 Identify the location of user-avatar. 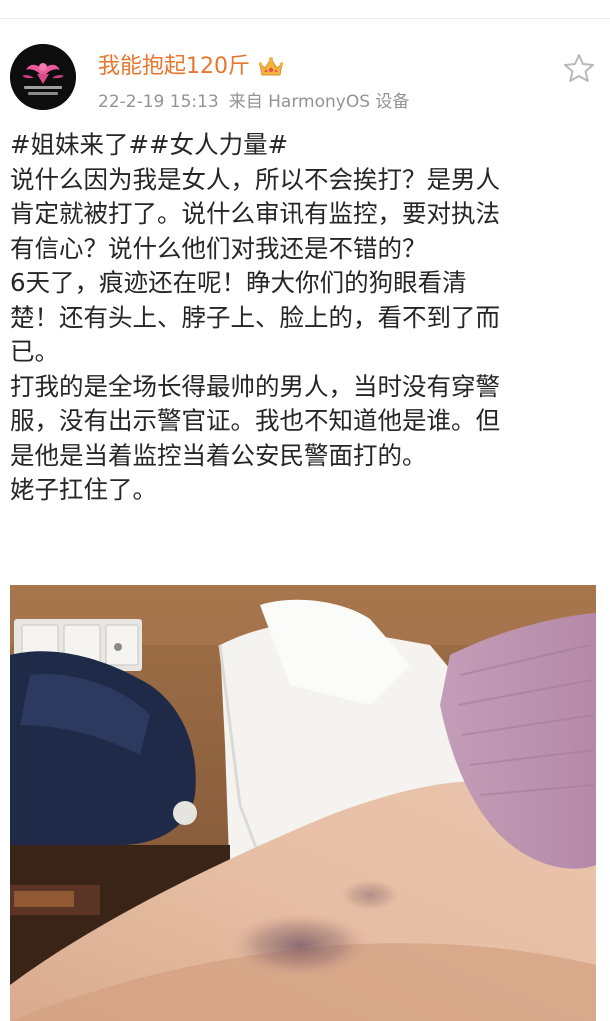
(43, 77).